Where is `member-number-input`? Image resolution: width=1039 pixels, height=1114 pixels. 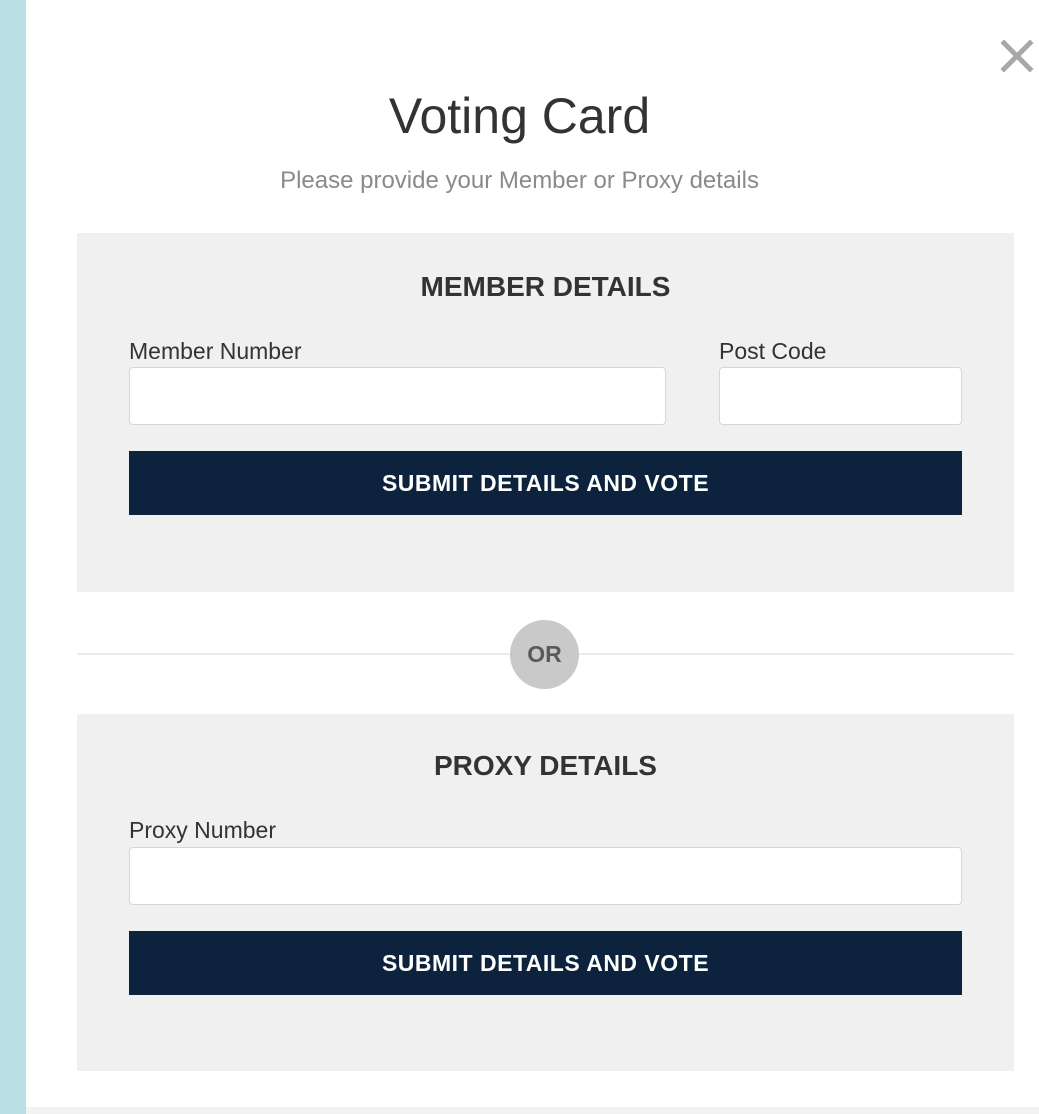 member-number-input is located at coordinates (397, 396).